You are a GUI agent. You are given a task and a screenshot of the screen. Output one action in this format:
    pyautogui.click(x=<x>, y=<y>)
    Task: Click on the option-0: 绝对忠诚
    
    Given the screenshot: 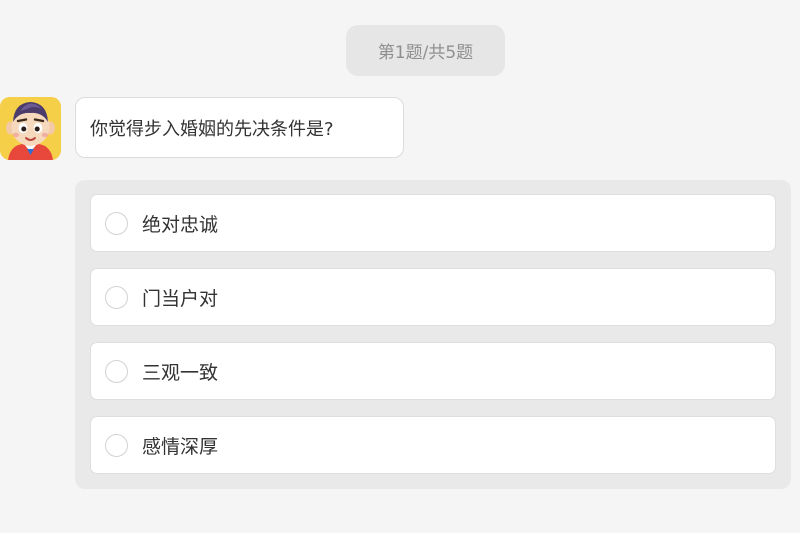 What is the action you would take?
    pyautogui.click(x=433, y=223)
    